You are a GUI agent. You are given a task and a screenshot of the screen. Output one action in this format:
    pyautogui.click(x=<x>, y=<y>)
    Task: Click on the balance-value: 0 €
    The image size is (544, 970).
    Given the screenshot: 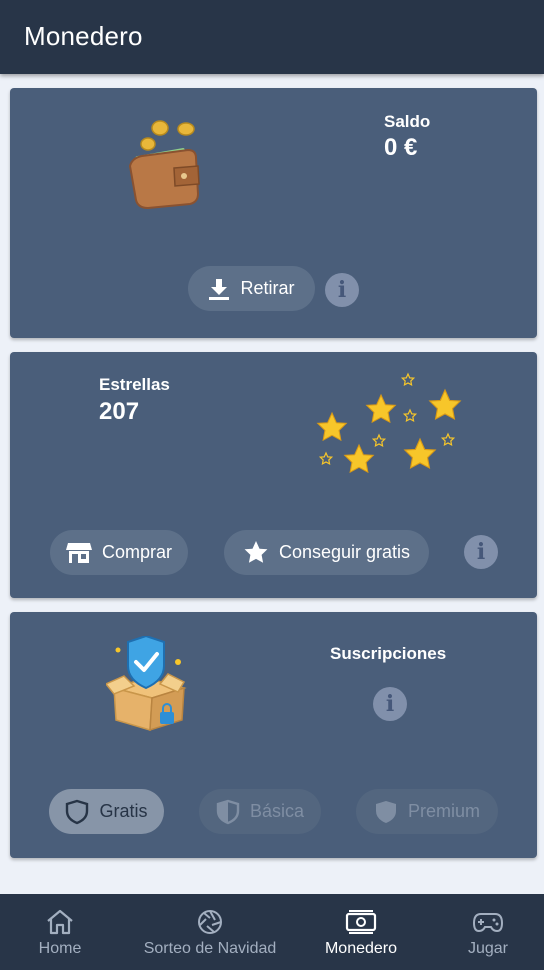 What is the action you would take?
    pyautogui.click(x=401, y=147)
    